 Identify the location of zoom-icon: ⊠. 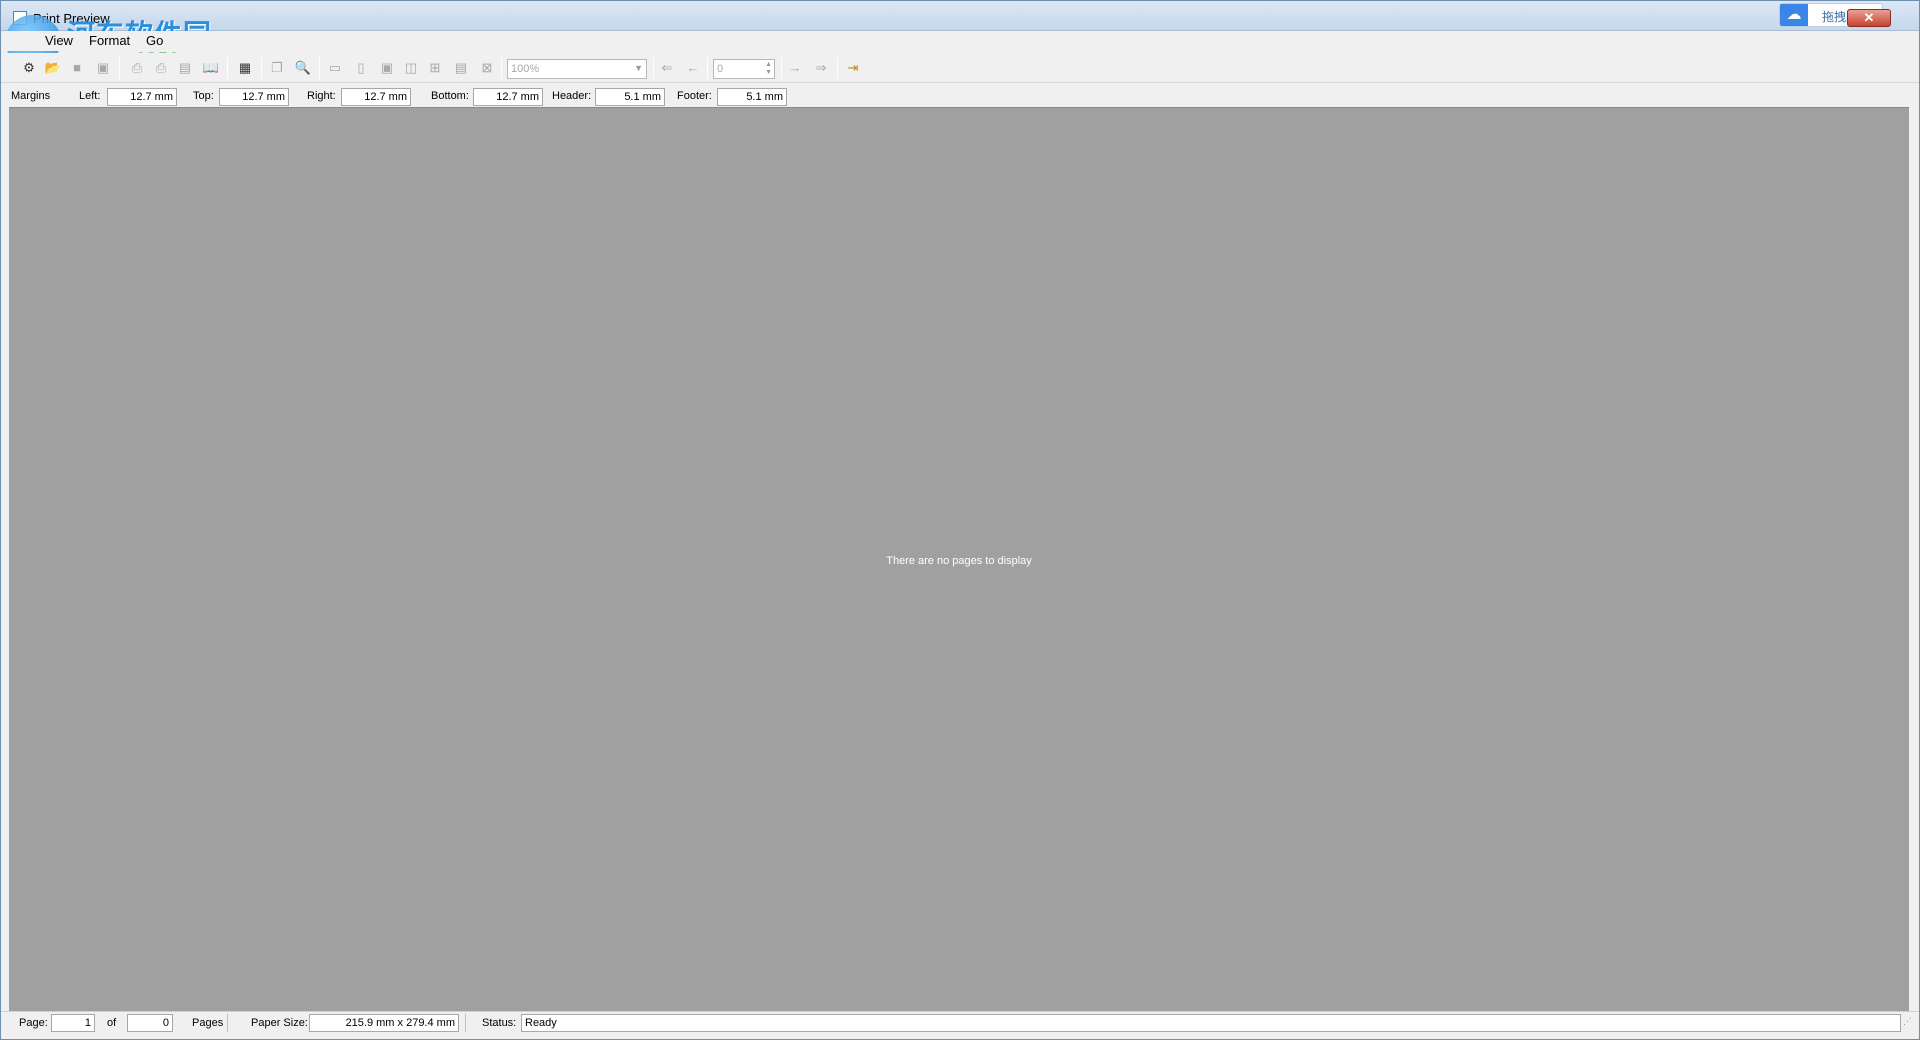
(487, 68).